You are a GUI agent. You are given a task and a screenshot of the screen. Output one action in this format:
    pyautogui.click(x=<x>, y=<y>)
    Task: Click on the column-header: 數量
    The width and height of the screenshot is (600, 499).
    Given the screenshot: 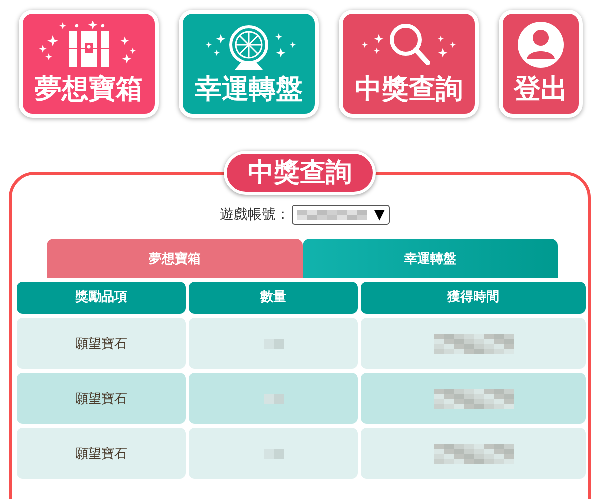 What is the action you would take?
    pyautogui.click(x=273, y=298)
    